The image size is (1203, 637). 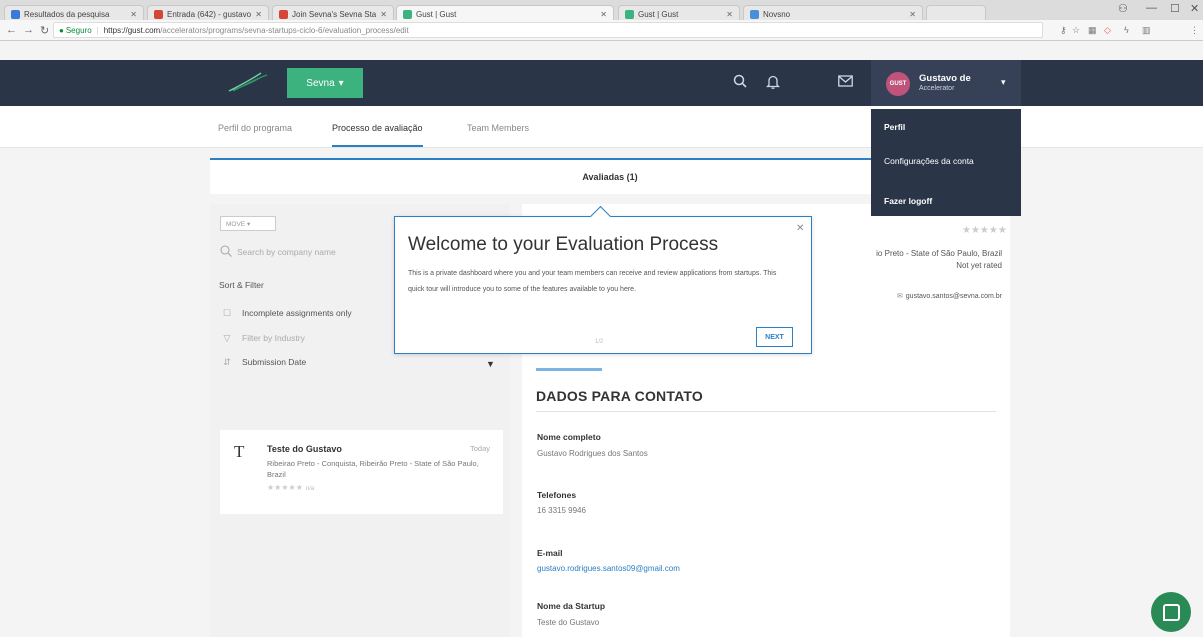 I want to click on tooltip-title: Welcome to your Evaluation Process, so click(x=563, y=244).